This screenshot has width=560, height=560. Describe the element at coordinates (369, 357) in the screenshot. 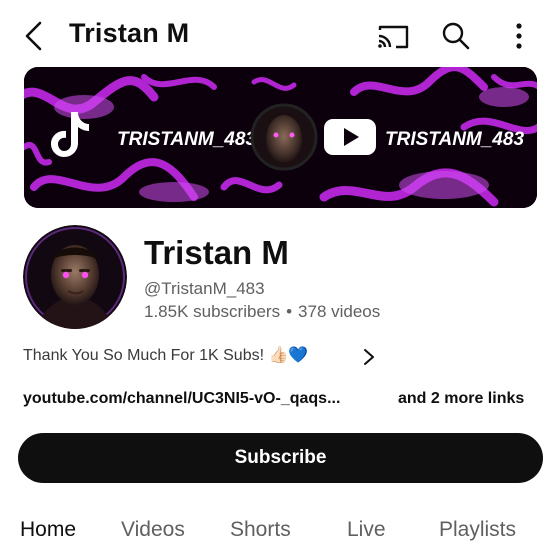

I see `chevron-right-icon` at that location.